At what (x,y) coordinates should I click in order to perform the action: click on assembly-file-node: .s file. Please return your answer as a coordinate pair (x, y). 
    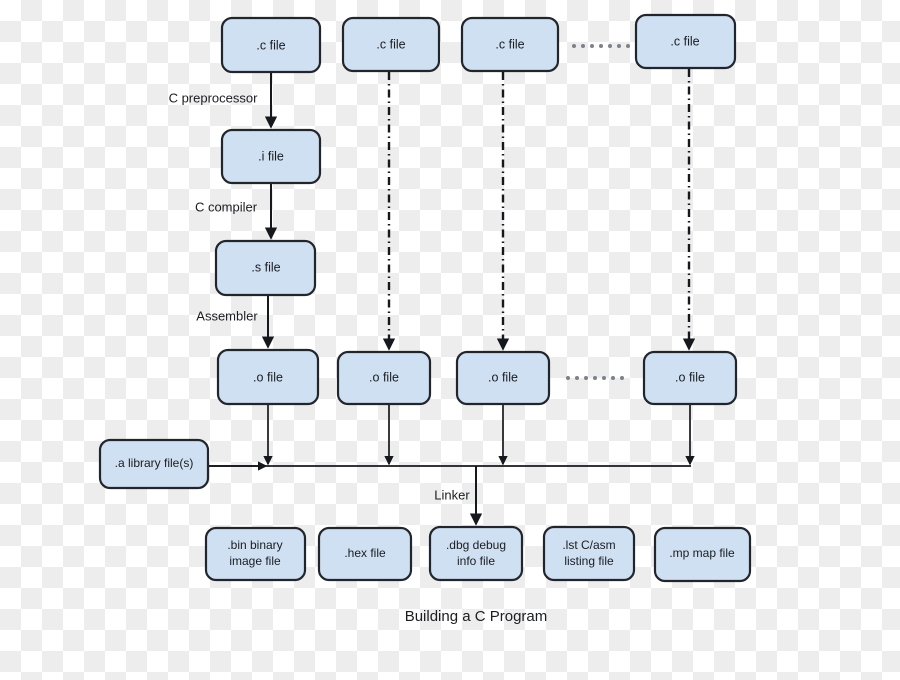
    Looking at the image, I should click on (265, 268).